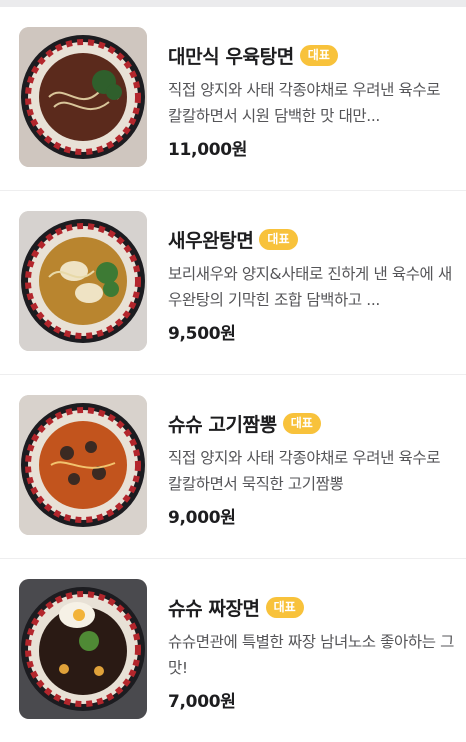 Image resolution: width=466 pixels, height=742 pixels. I want to click on menu-item-price: 9,000원, so click(202, 518).